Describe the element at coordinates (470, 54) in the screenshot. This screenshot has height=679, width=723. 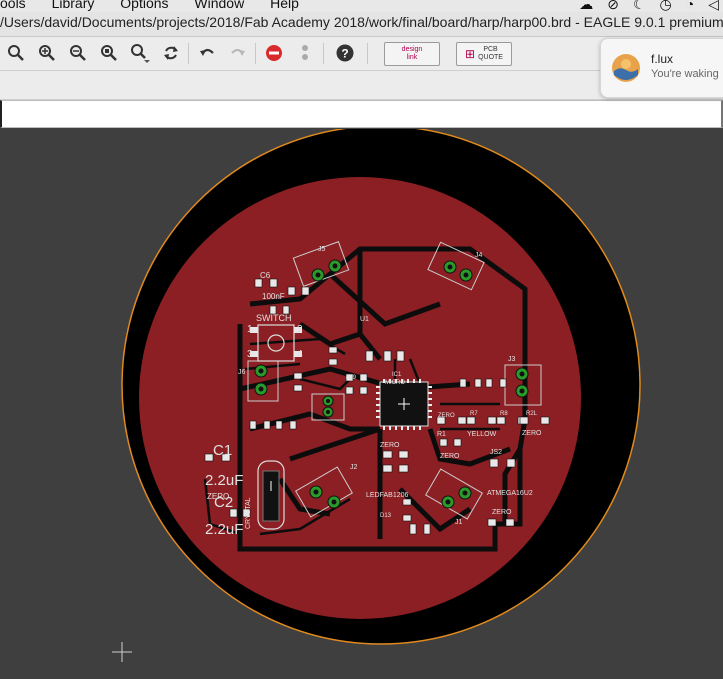
I see `pcb-quote-icon: ⊞` at that location.